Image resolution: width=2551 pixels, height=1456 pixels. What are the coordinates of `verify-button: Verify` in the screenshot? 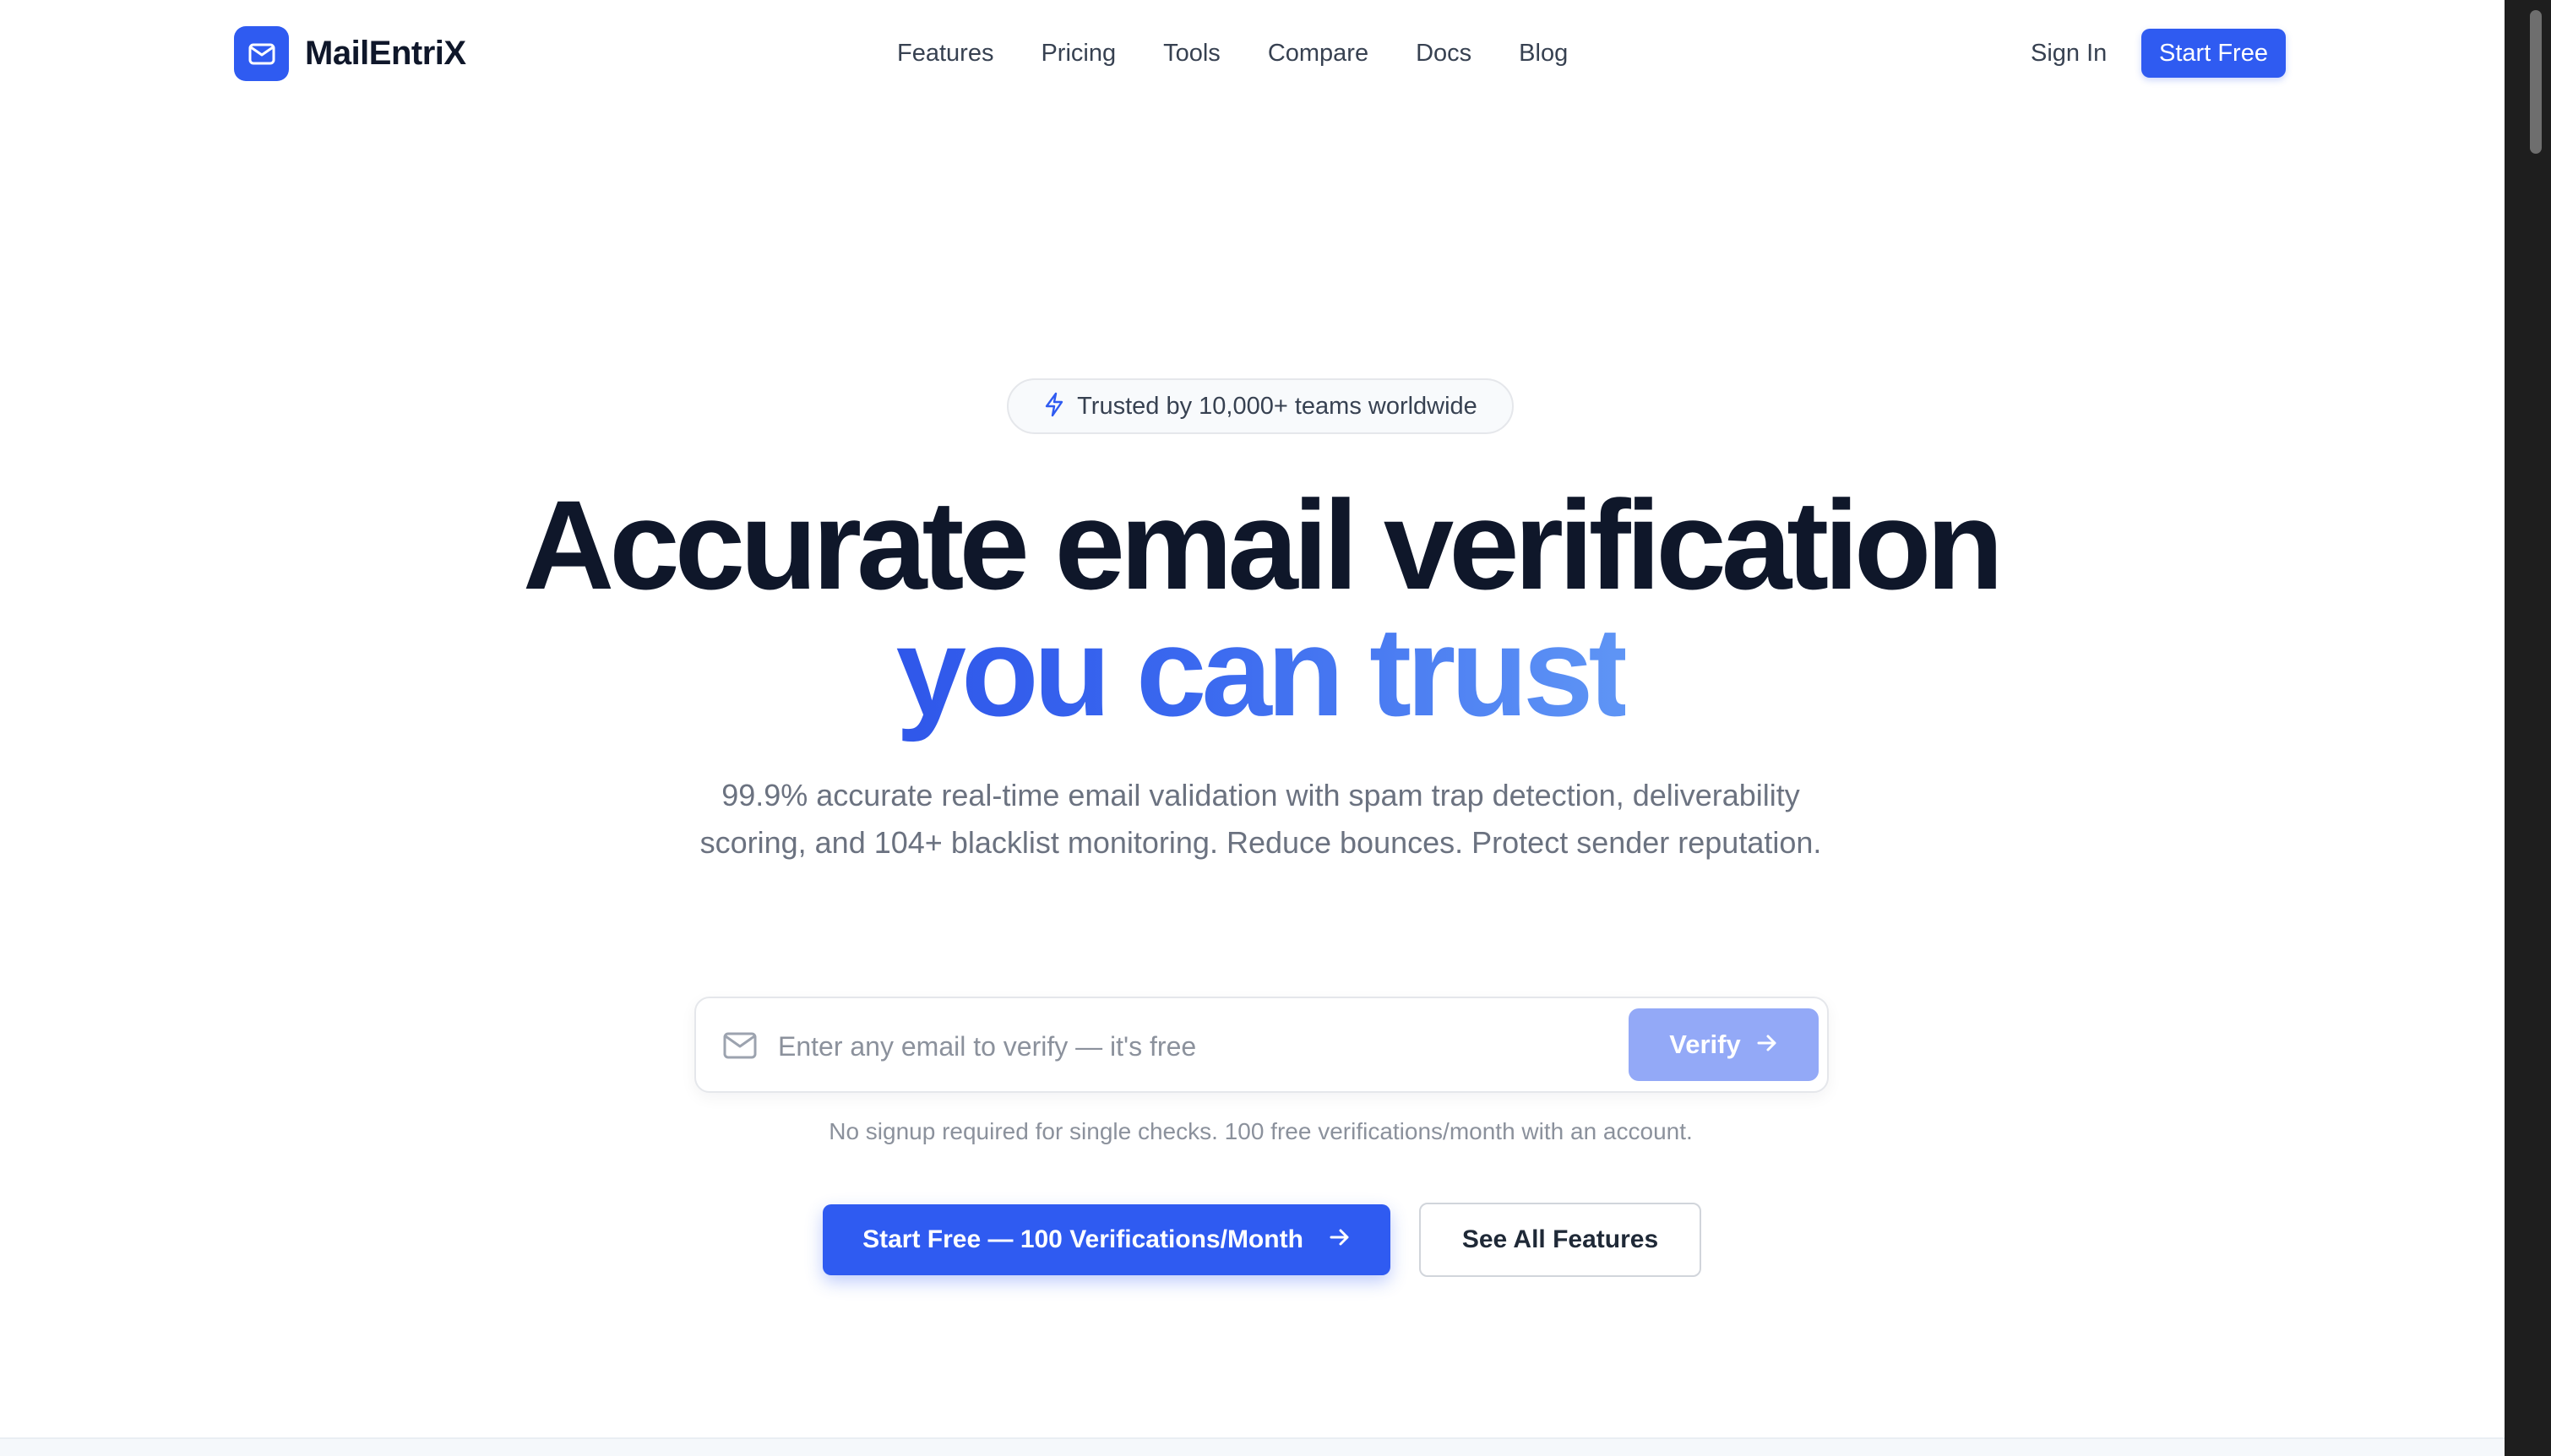 It's located at (1724, 1044).